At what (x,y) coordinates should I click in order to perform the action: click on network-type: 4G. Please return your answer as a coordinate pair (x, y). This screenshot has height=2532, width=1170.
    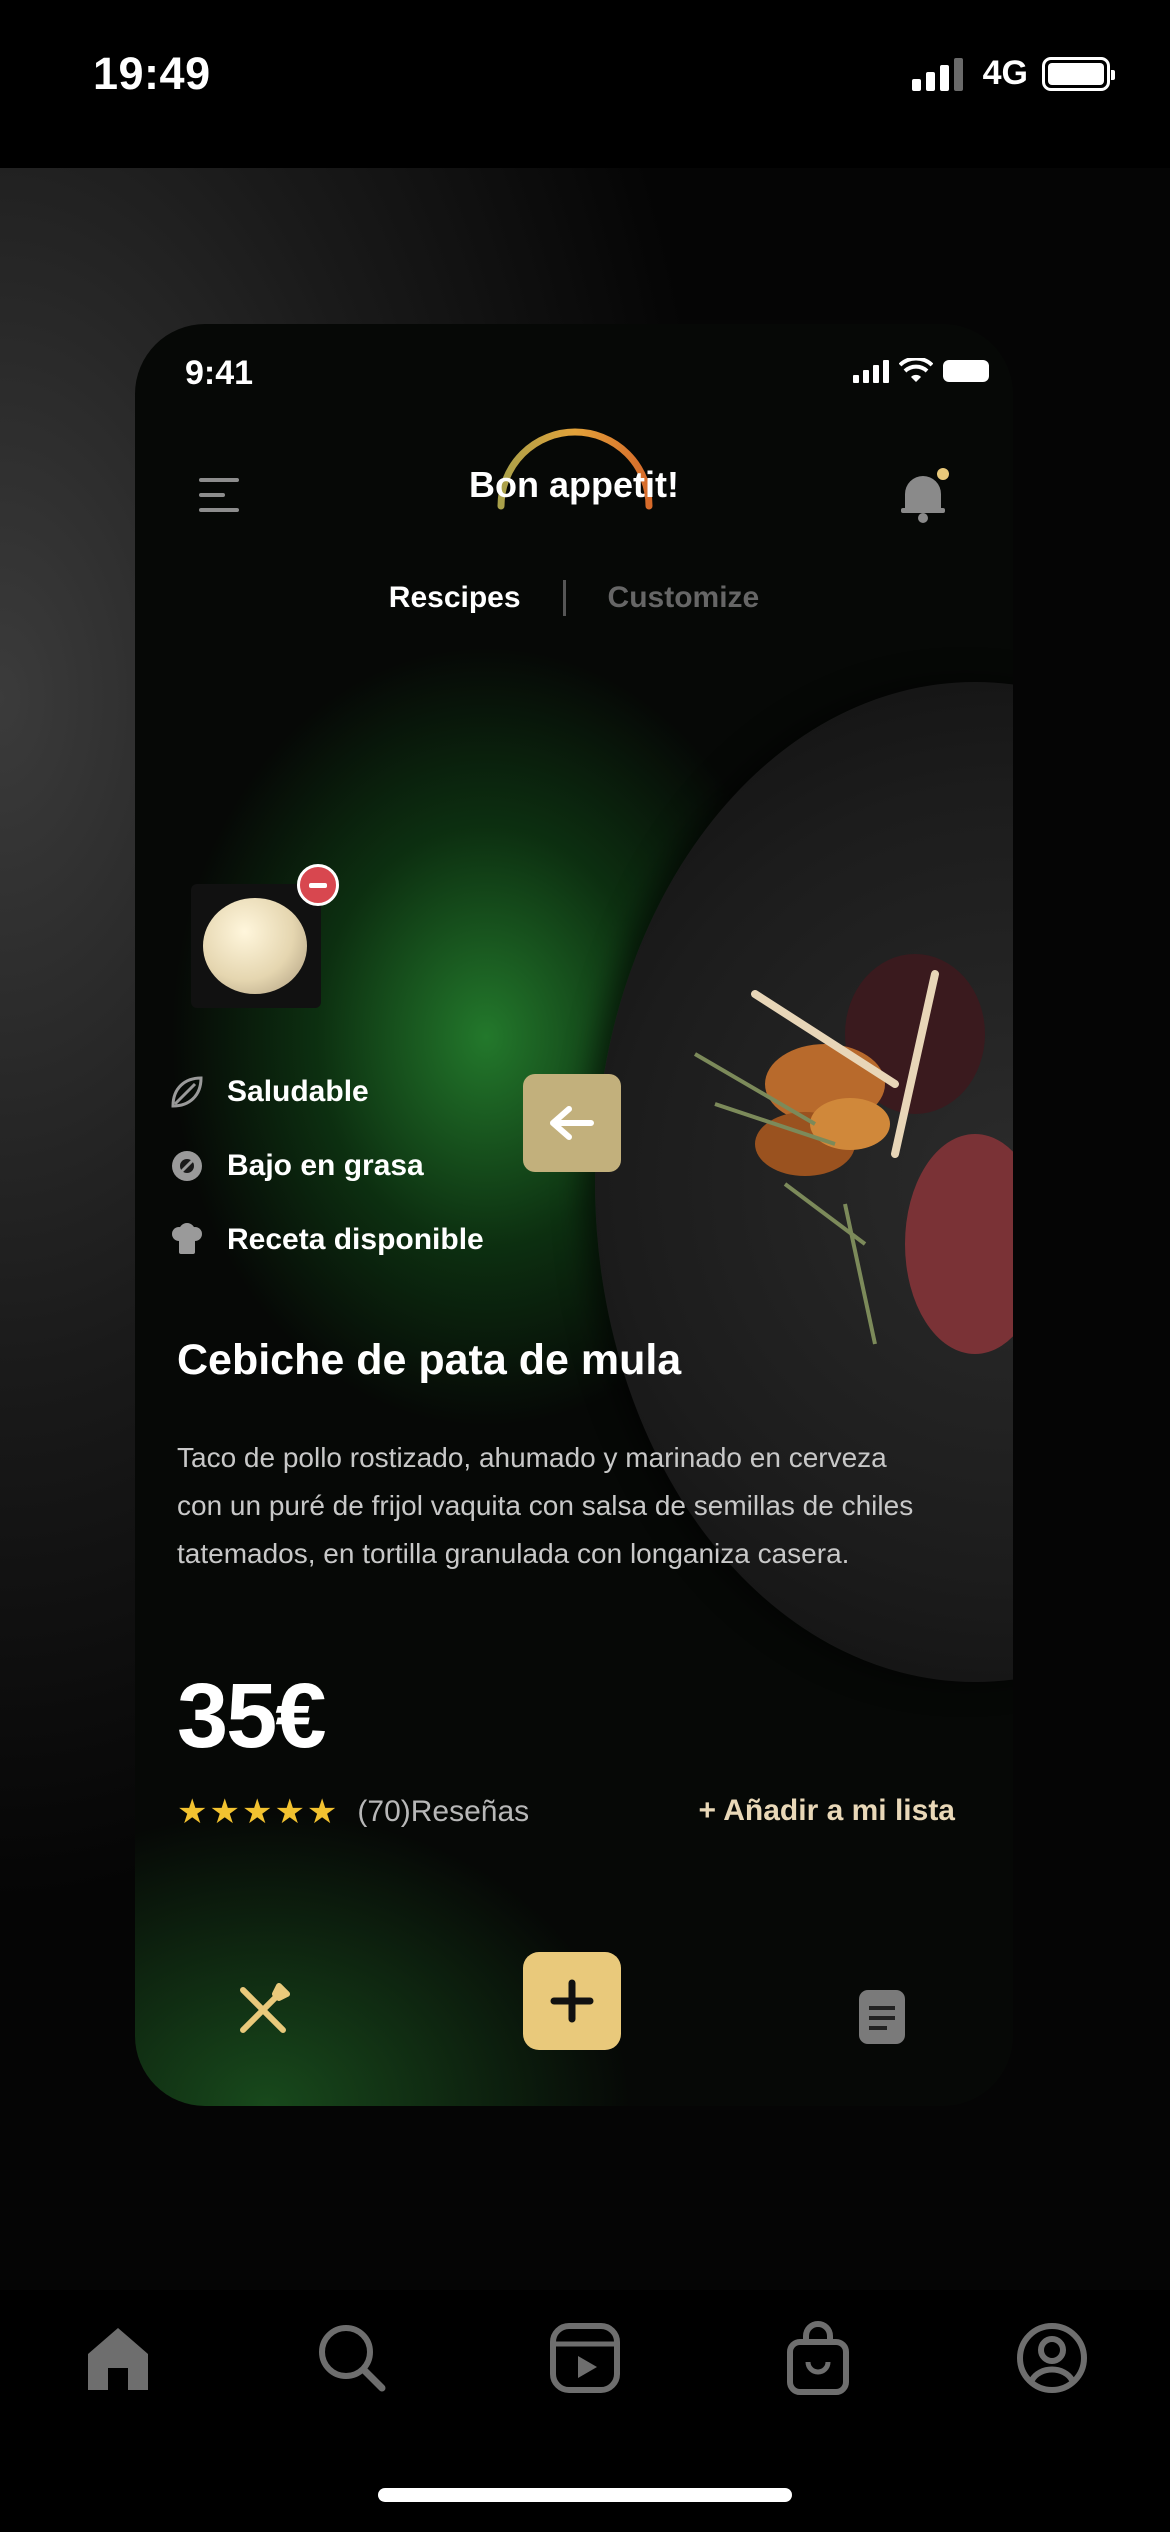
    Looking at the image, I should click on (1005, 73).